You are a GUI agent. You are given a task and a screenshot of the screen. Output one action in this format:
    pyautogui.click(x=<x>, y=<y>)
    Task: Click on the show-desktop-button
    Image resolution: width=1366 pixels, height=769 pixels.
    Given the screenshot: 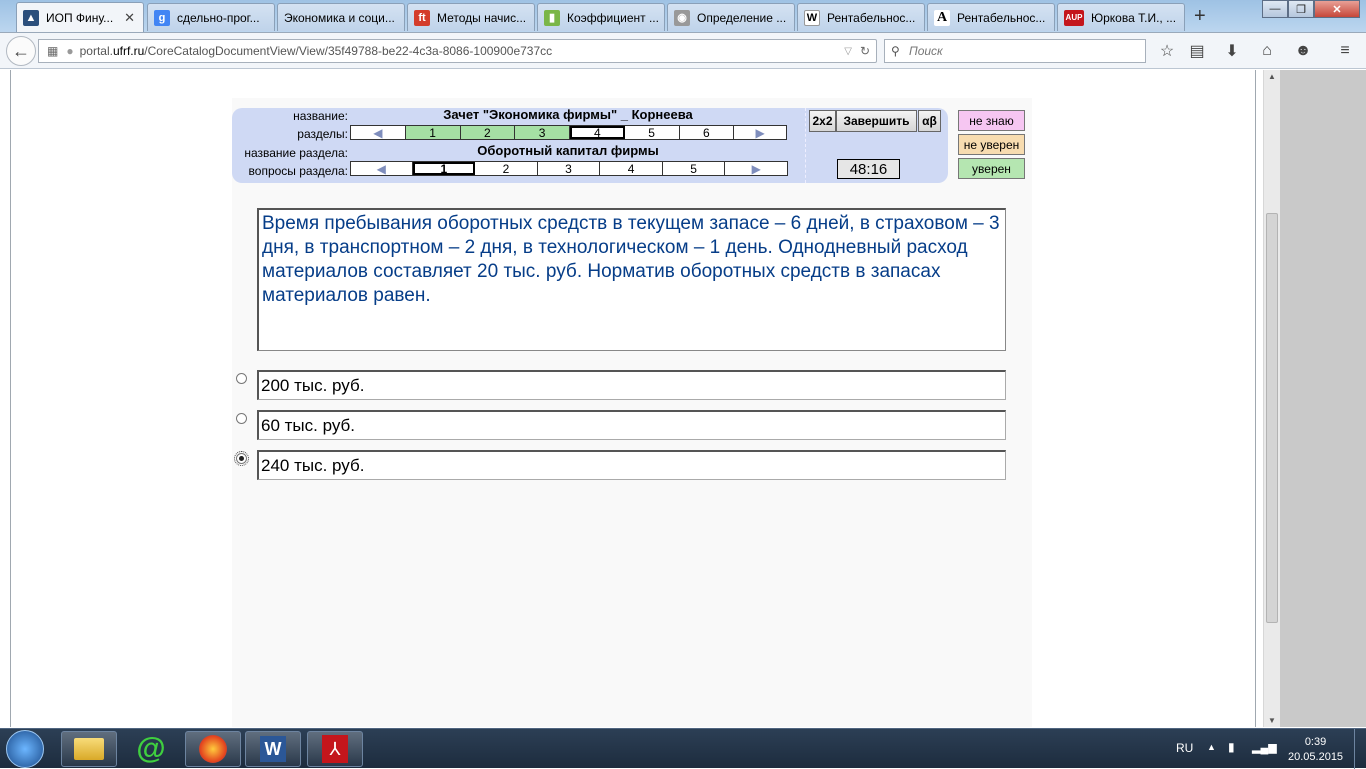 What is the action you would take?
    pyautogui.click(x=1360, y=749)
    